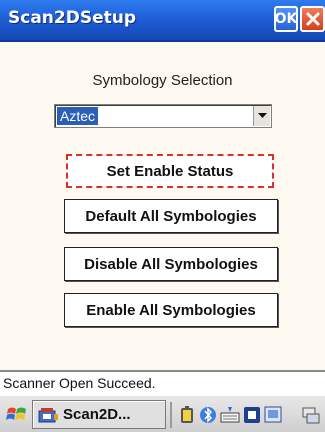 The image size is (325, 432). What do you see at coordinates (72, 18) in the screenshot?
I see `window-title: Scan2DSetup` at bounding box center [72, 18].